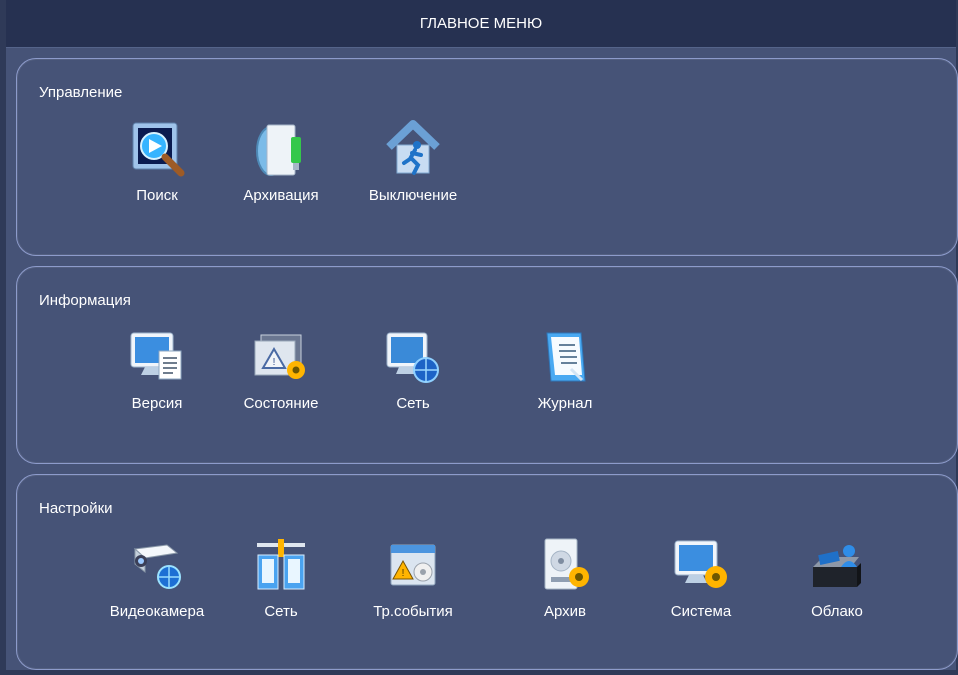 The image size is (958, 675). I want to click on version-monitor-icon, so click(156, 356).